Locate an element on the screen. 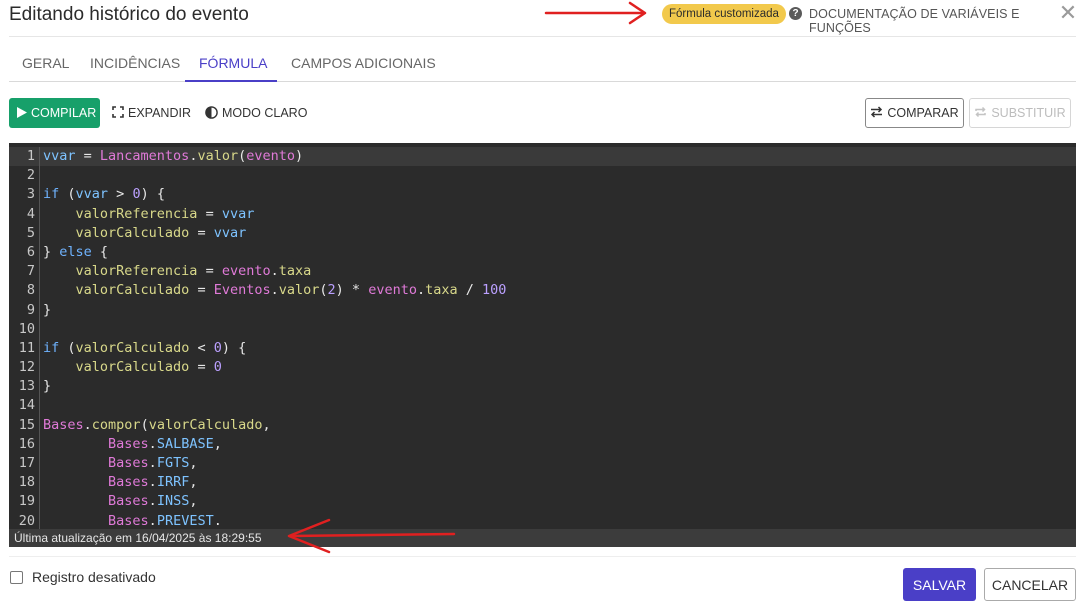 This screenshot has height=606, width=1082. replace-button: SUBSTITUIR is located at coordinates (1020, 113).